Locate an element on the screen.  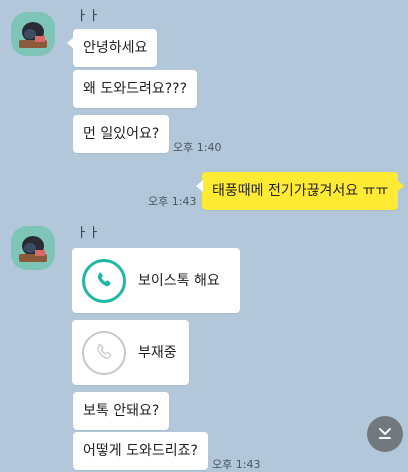
chevrons-down-icon is located at coordinates (385, 433).